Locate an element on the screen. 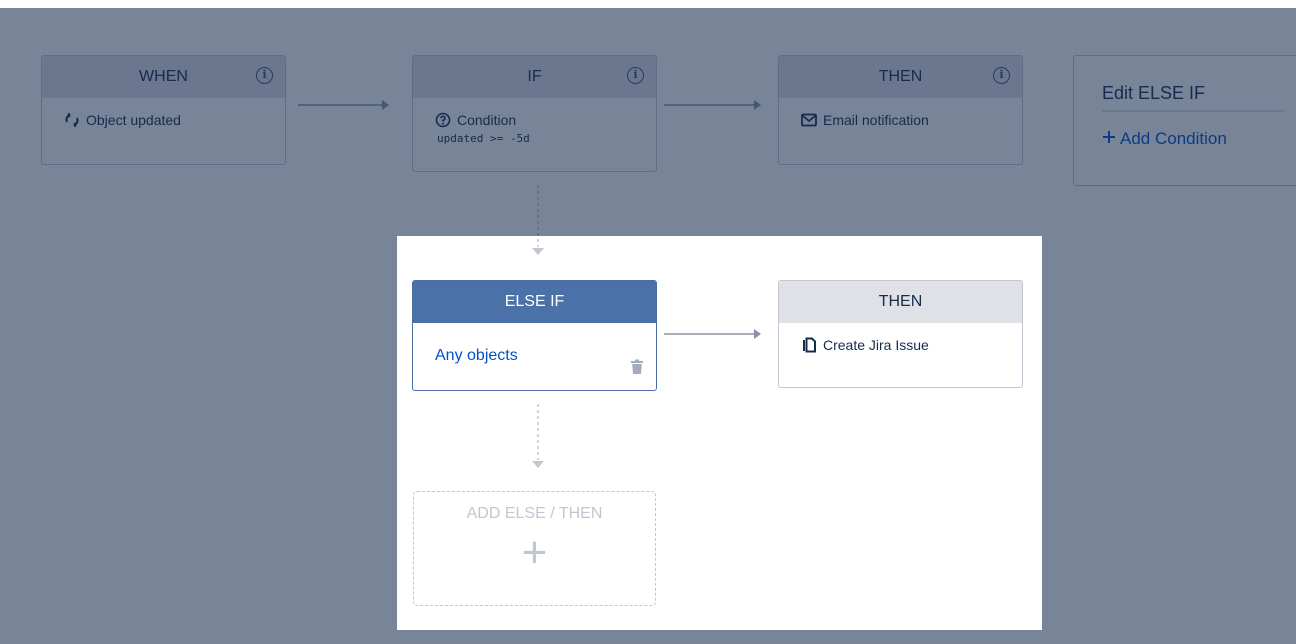 The width and height of the screenshot is (1296, 644). add-branch-arrow is located at coordinates (538, 436).